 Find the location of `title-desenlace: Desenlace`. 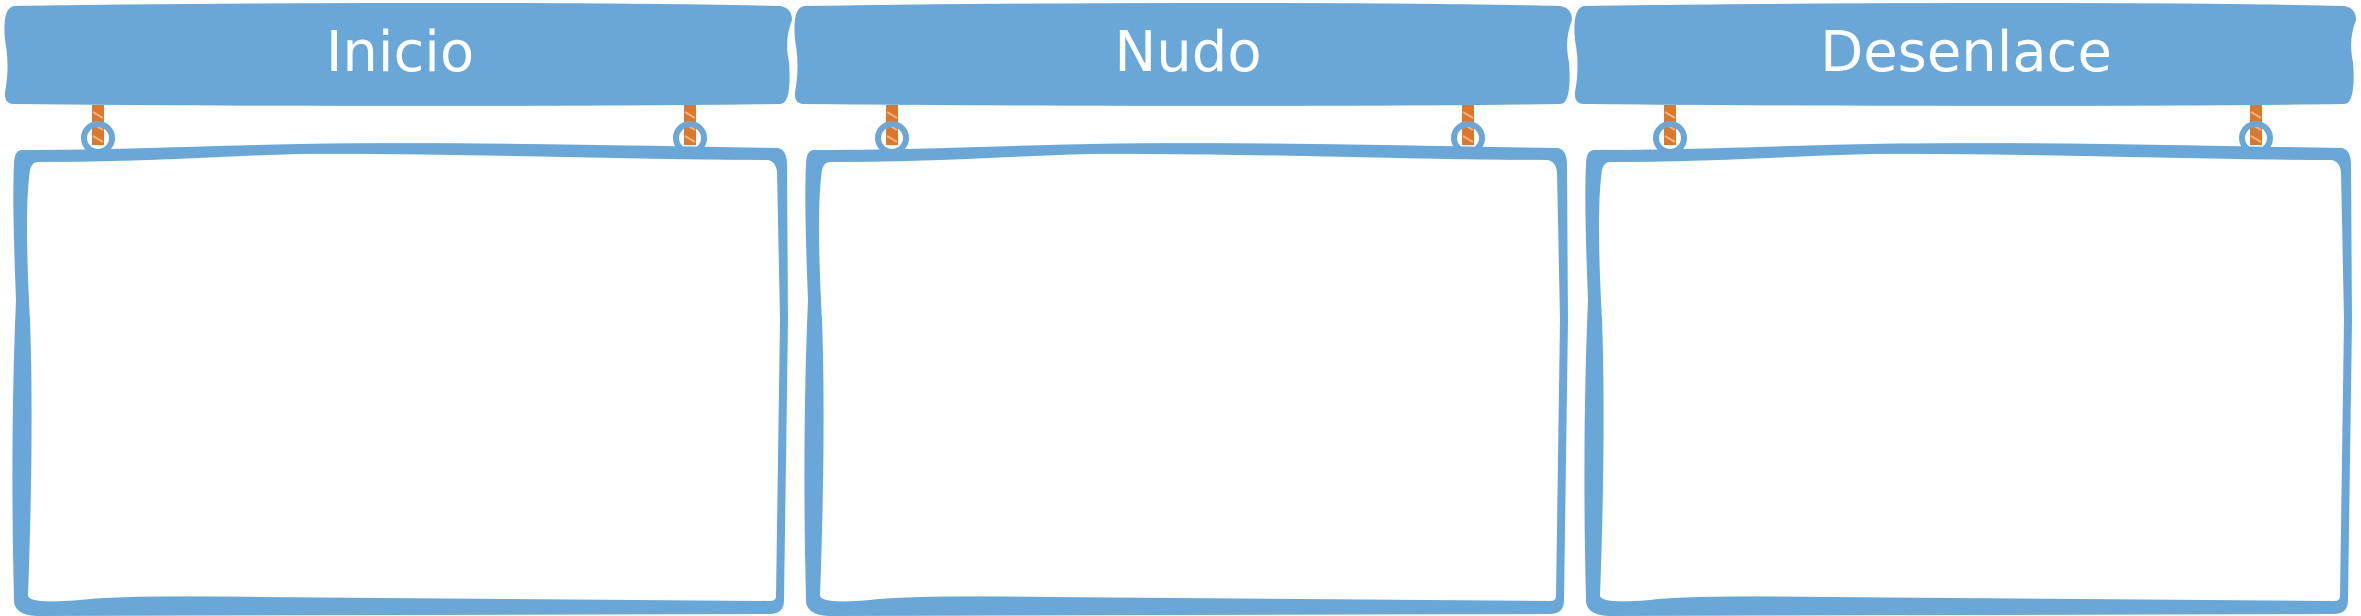

title-desenlace: Desenlace is located at coordinates (1966, 52).